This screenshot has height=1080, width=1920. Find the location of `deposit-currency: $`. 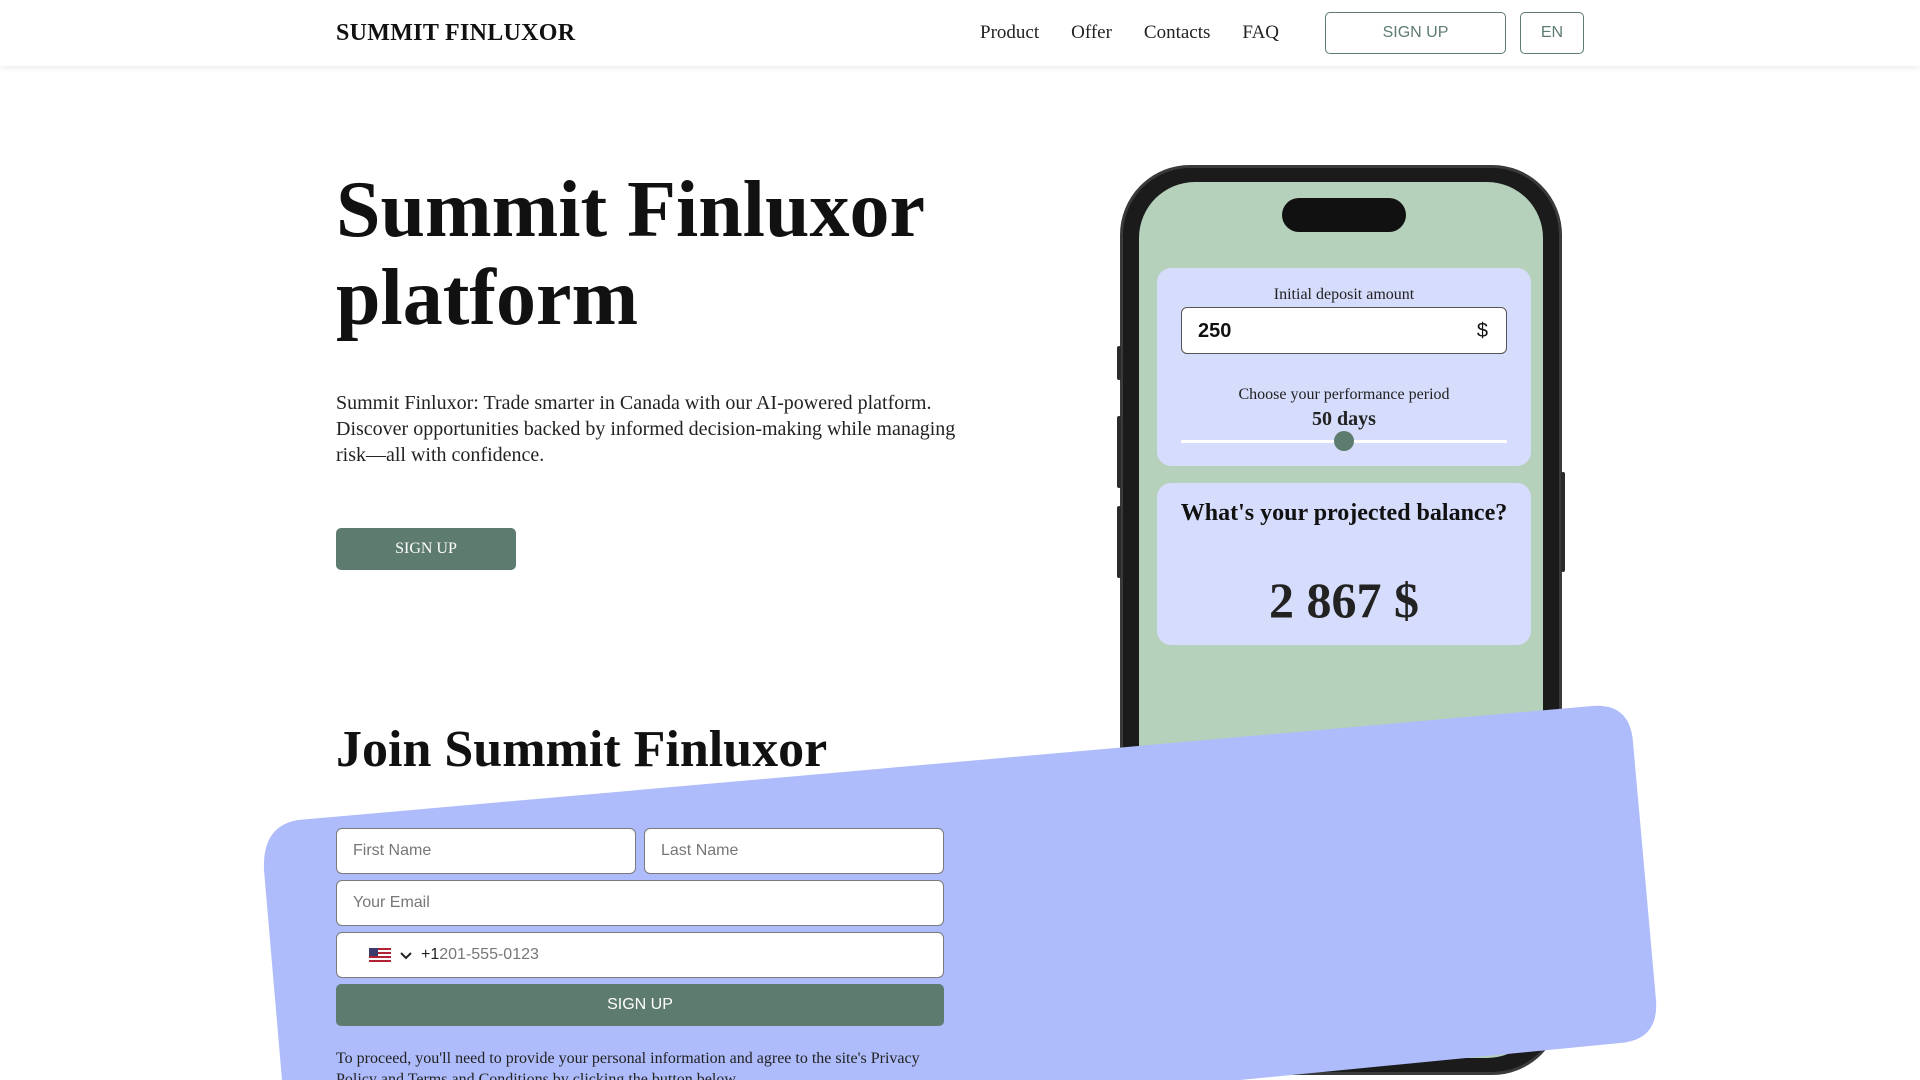

deposit-currency: $ is located at coordinates (1482, 331).